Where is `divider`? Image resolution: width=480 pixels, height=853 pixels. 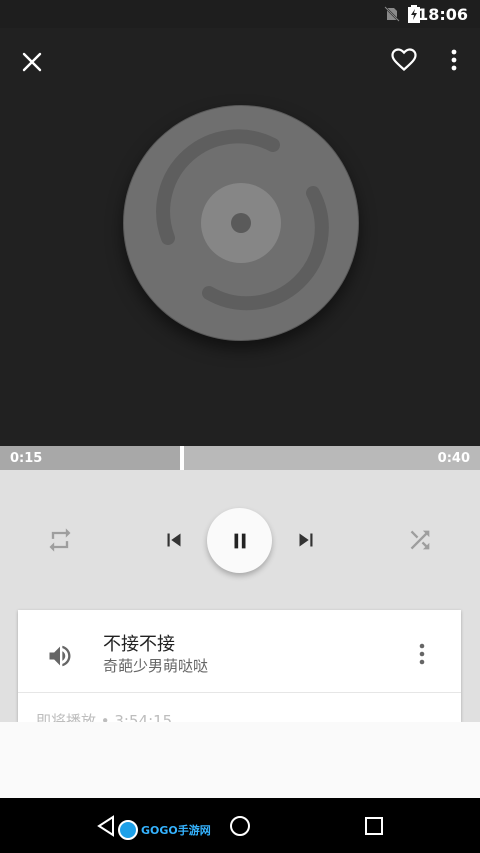
divider is located at coordinates (239, 692).